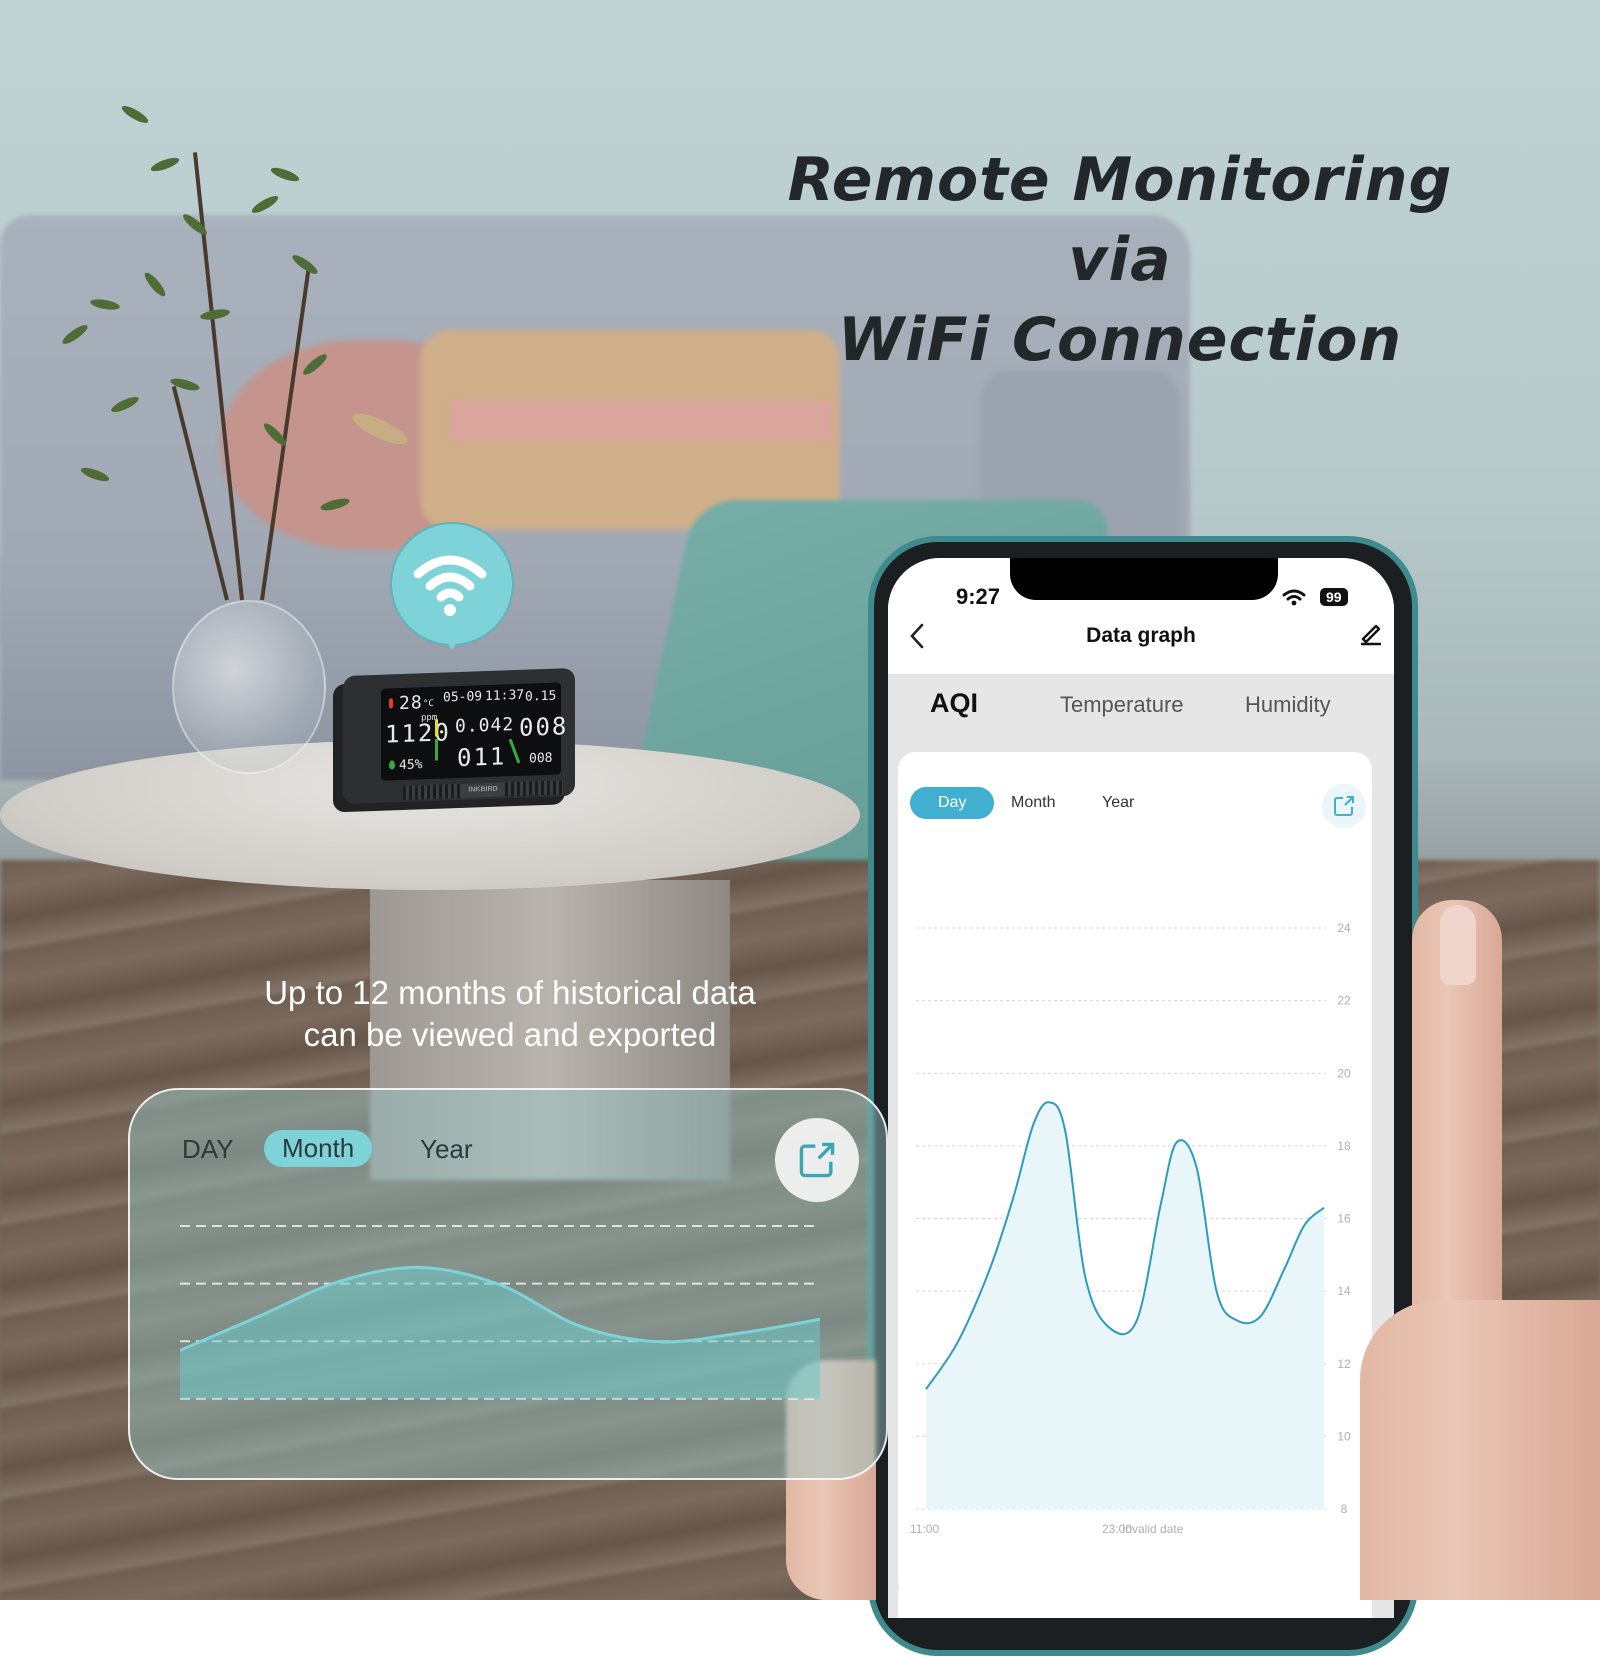 The width and height of the screenshot is (1600, 1656). I want to click on y-tick-label: 14, so click(1344, 1291).